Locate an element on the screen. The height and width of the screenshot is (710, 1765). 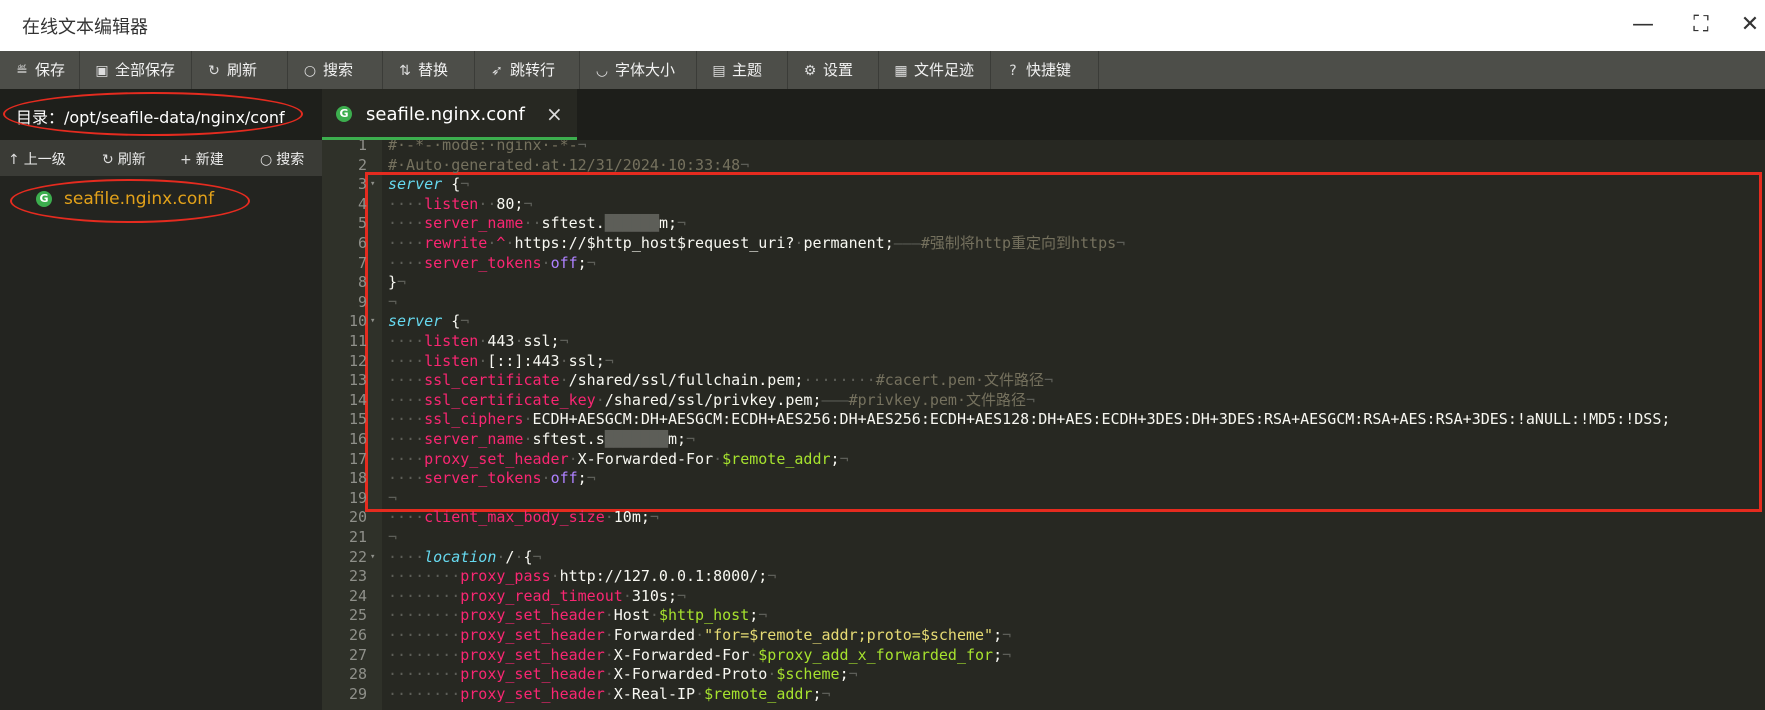
code-token: ——— is located at coordinates (835, 399).